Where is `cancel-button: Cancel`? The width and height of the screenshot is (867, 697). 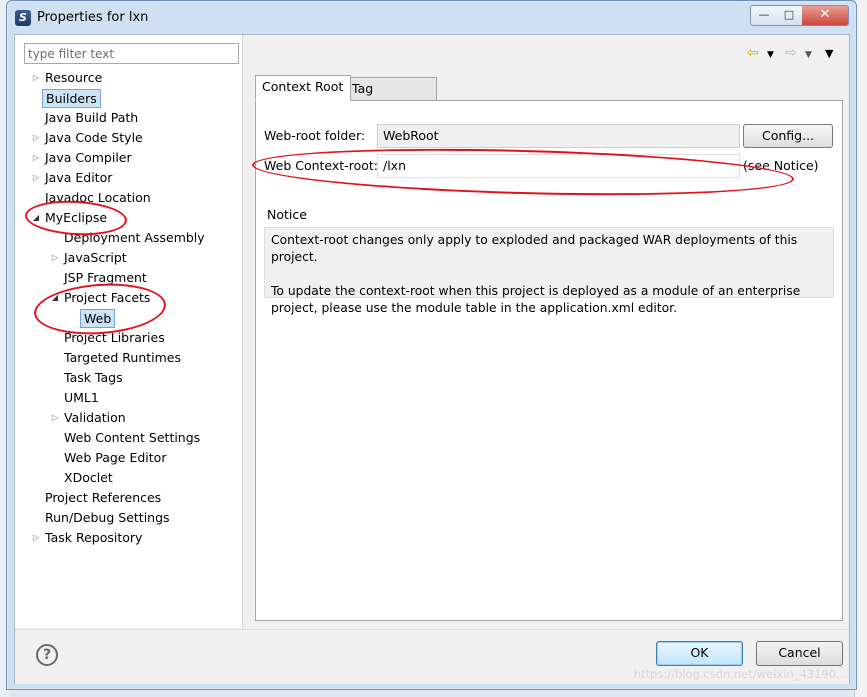 cancel-button: Cancel is located at coordinates (799, 653).